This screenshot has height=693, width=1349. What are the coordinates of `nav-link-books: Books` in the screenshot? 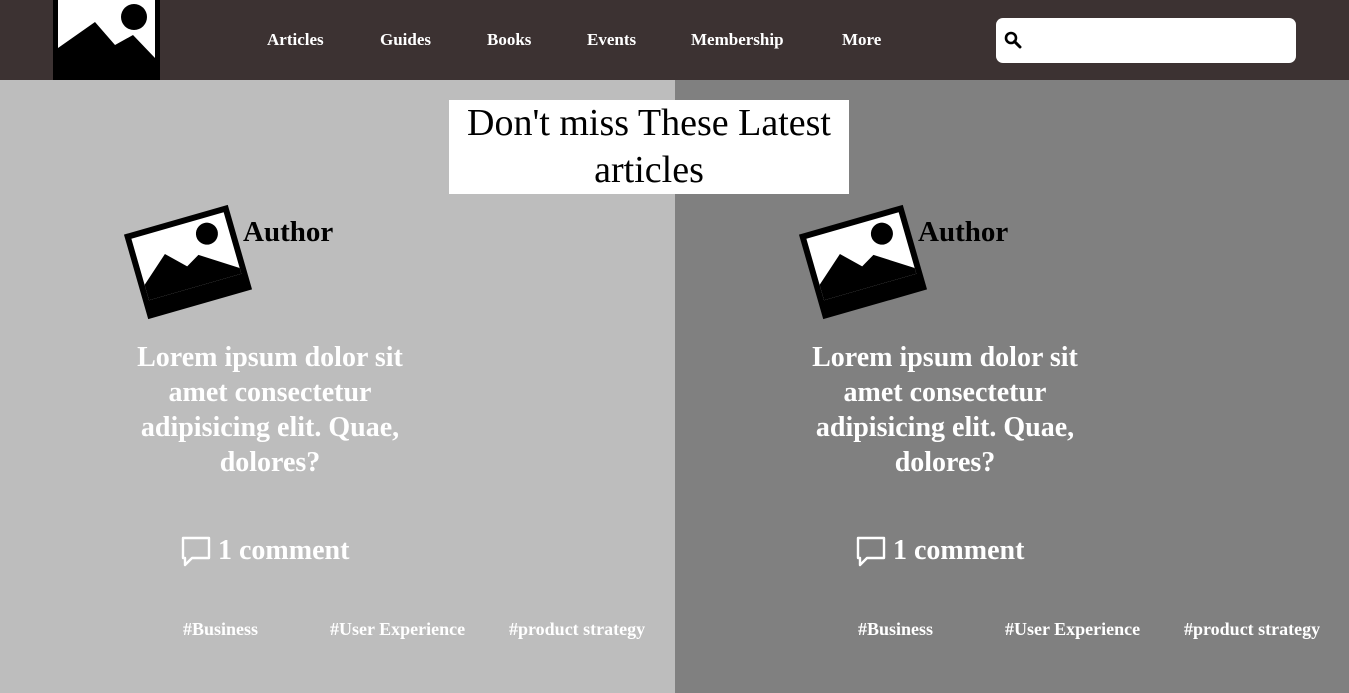 It's located at (509, 40).